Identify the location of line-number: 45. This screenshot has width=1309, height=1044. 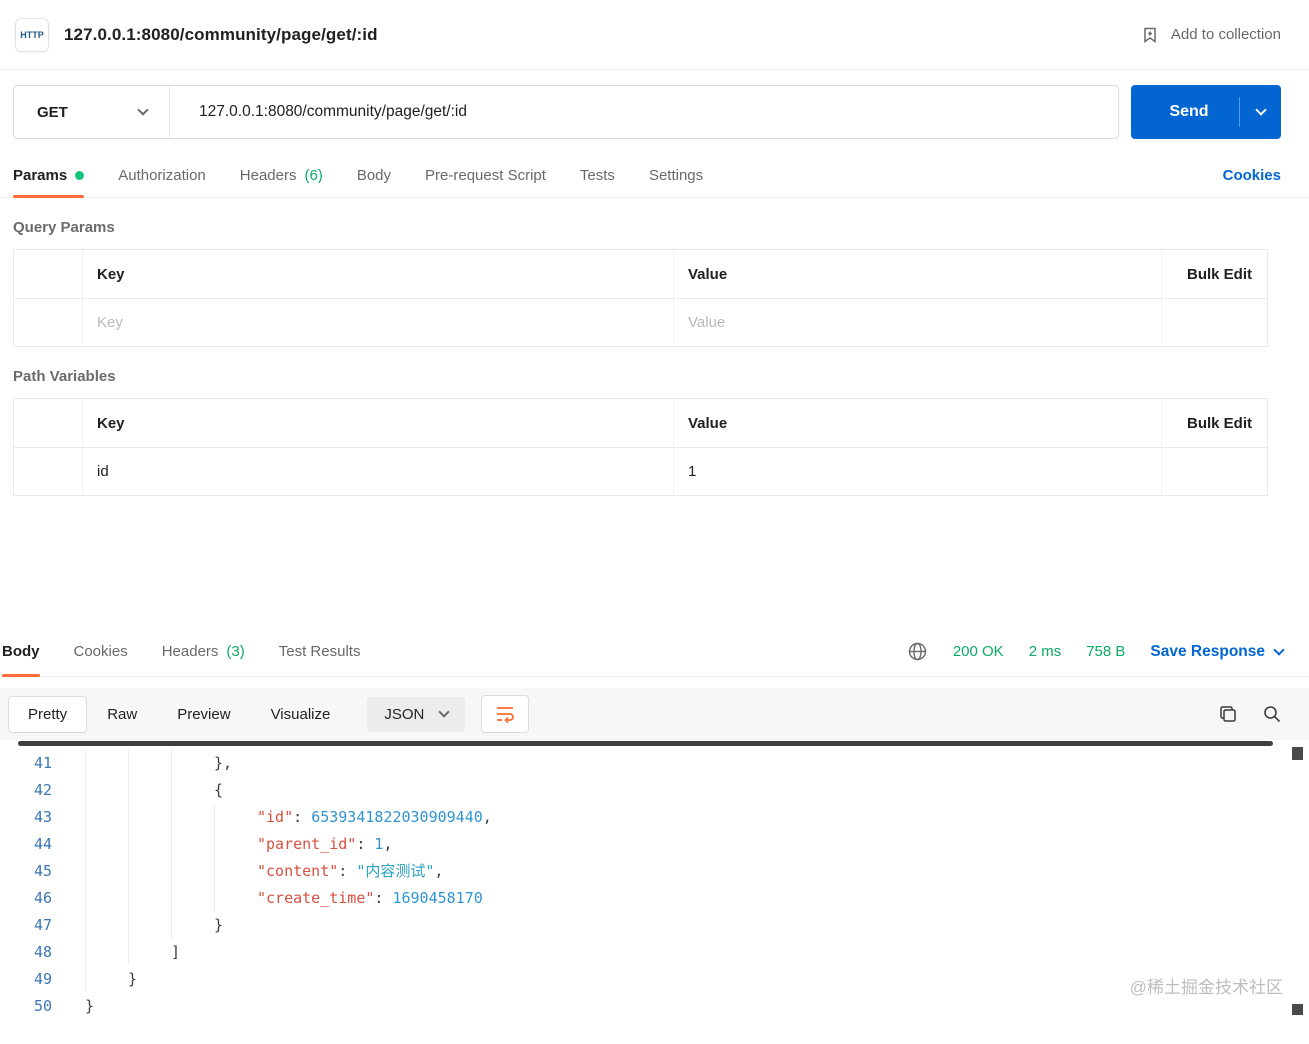
(42, 870).